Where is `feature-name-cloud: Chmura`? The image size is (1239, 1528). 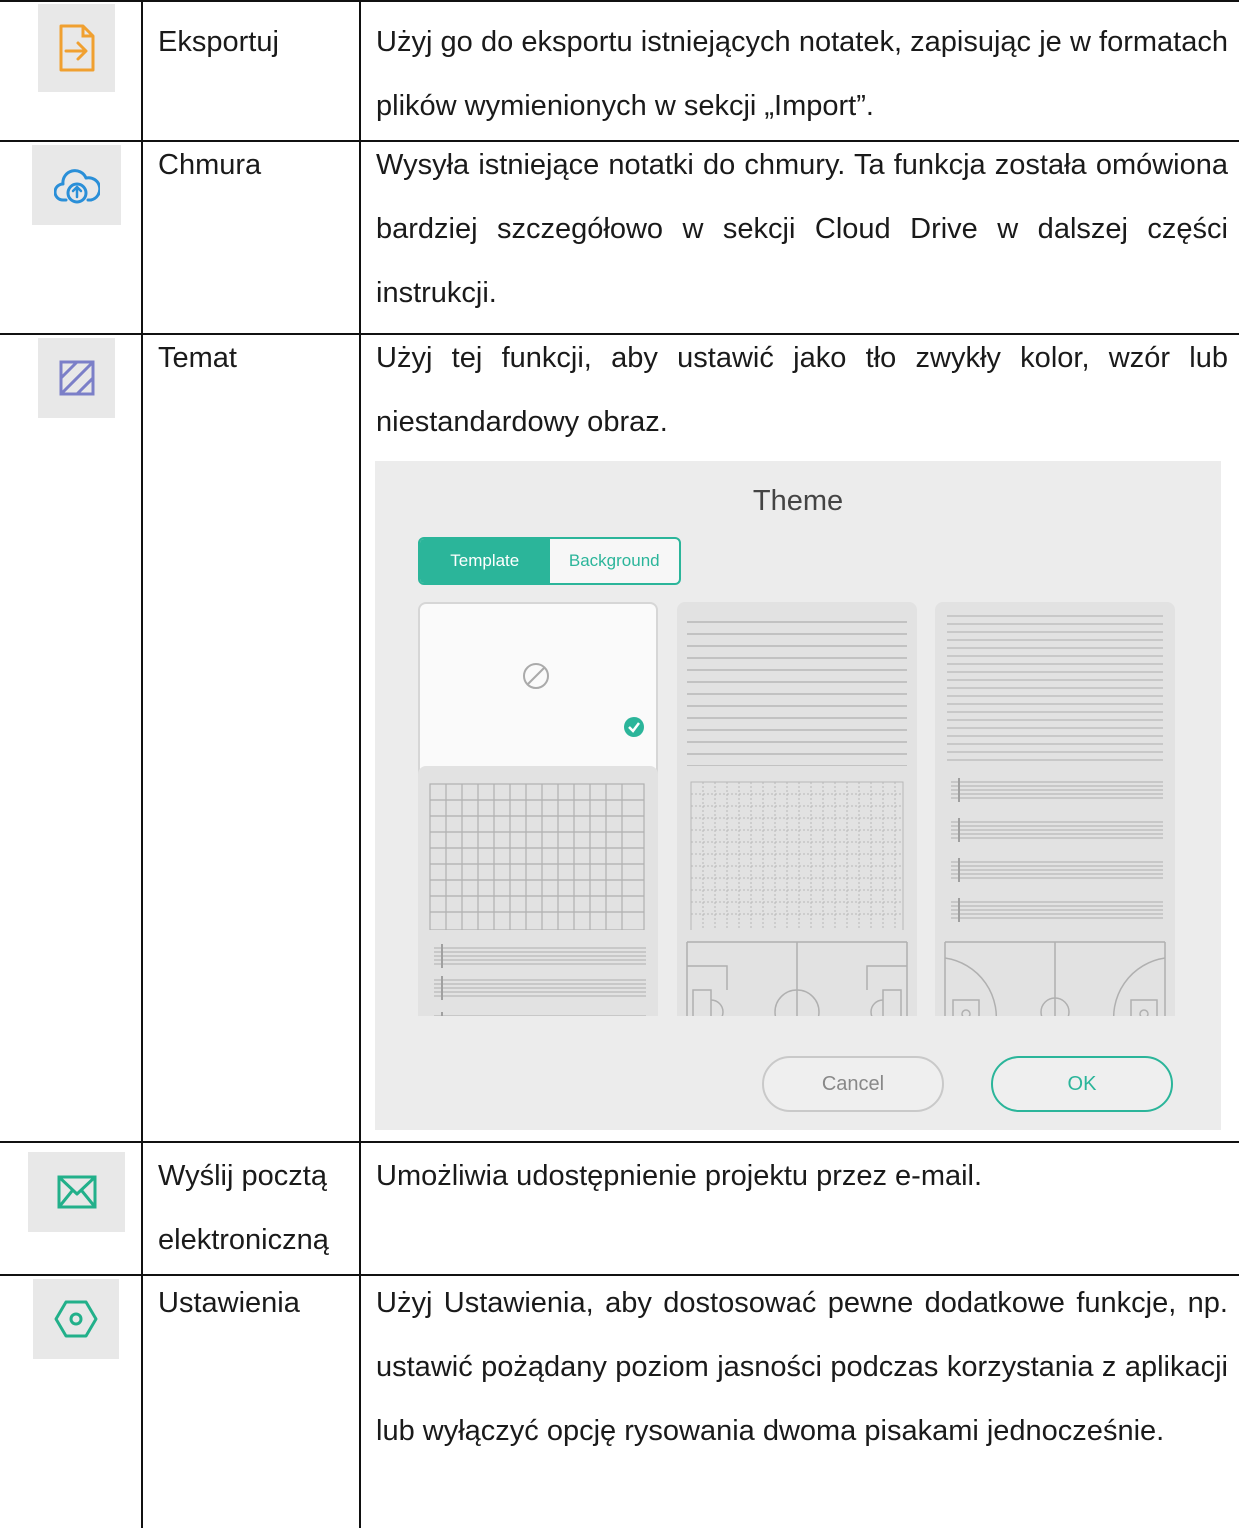
feature-name-cloud: Chmura is located at coordinates (210, 165).